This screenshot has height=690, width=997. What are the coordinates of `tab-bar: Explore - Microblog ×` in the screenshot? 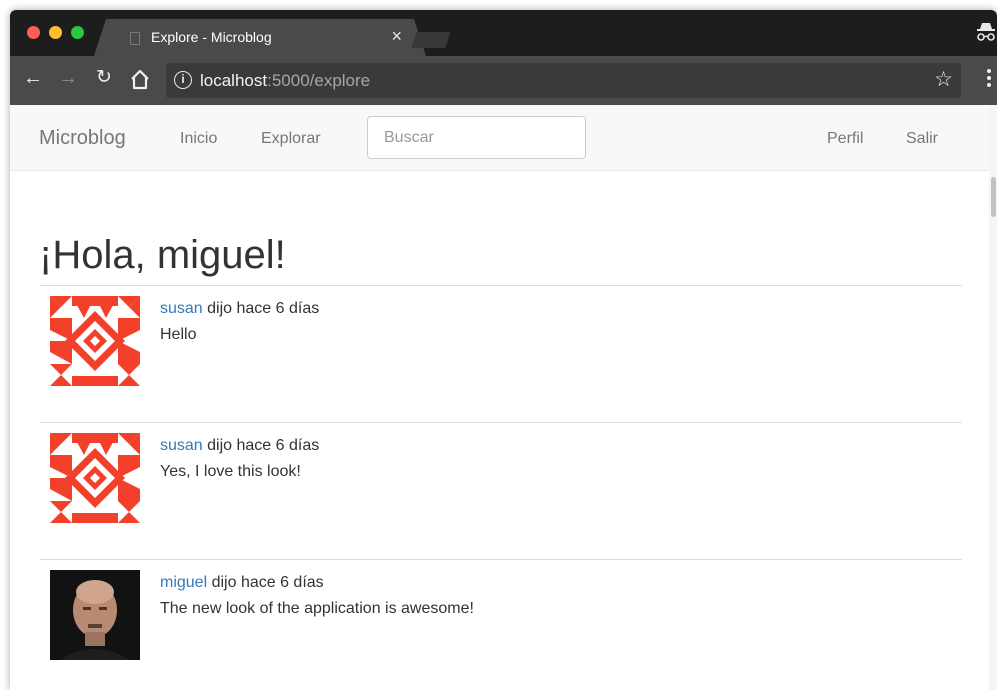 It's located at (503, 33).